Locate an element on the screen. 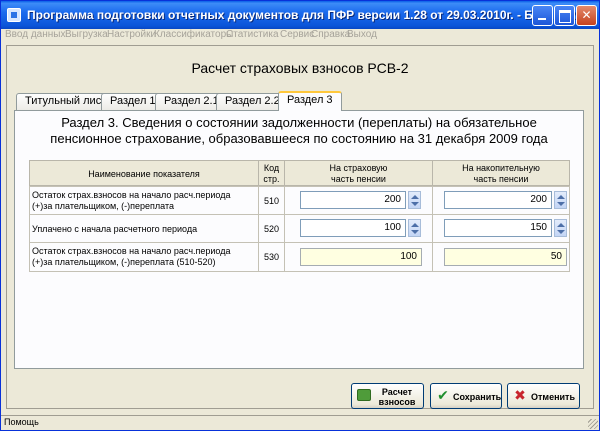 This screenshot has height=431, width=600. form-heading: Расчет страховых взносов РСВ-2 is located at coordinates (300, 68).